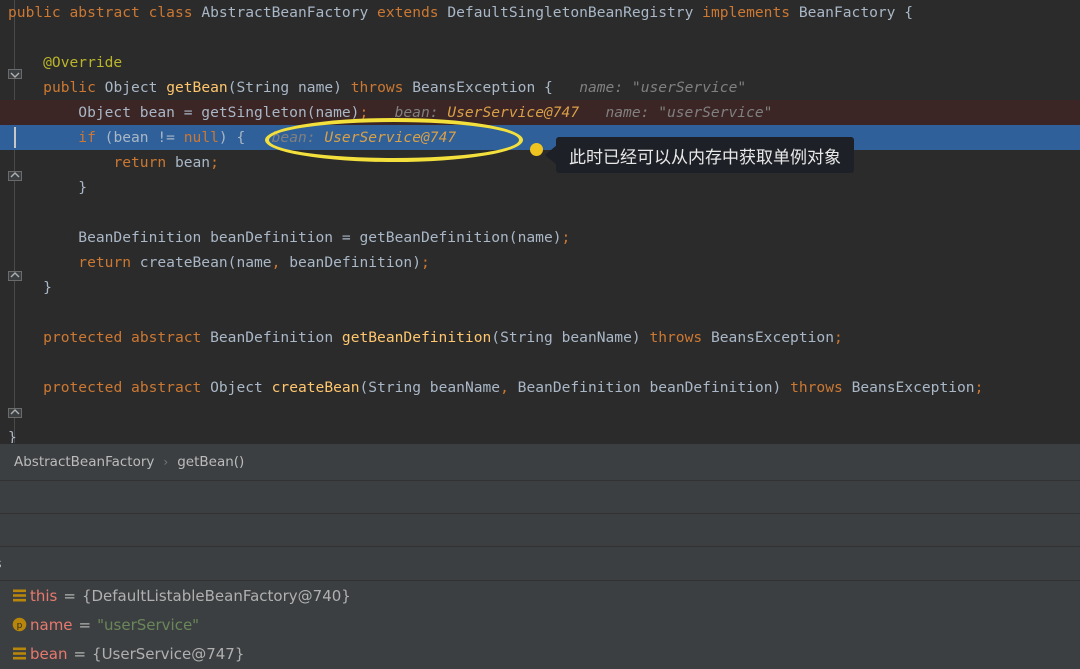 This screenshot has height=669, width=1080. Describe the element at coordinates (44, 595) in the screenshot. I see `variable-name: this` at that location.